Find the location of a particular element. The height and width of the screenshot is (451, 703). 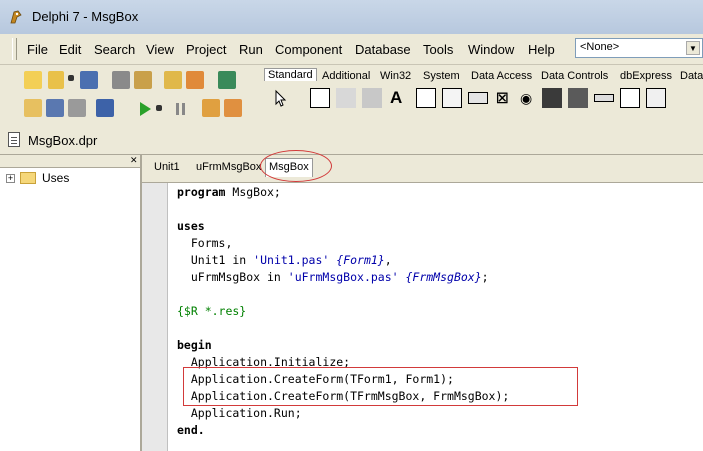

menu-file: File is located at coordinates (37, 49).